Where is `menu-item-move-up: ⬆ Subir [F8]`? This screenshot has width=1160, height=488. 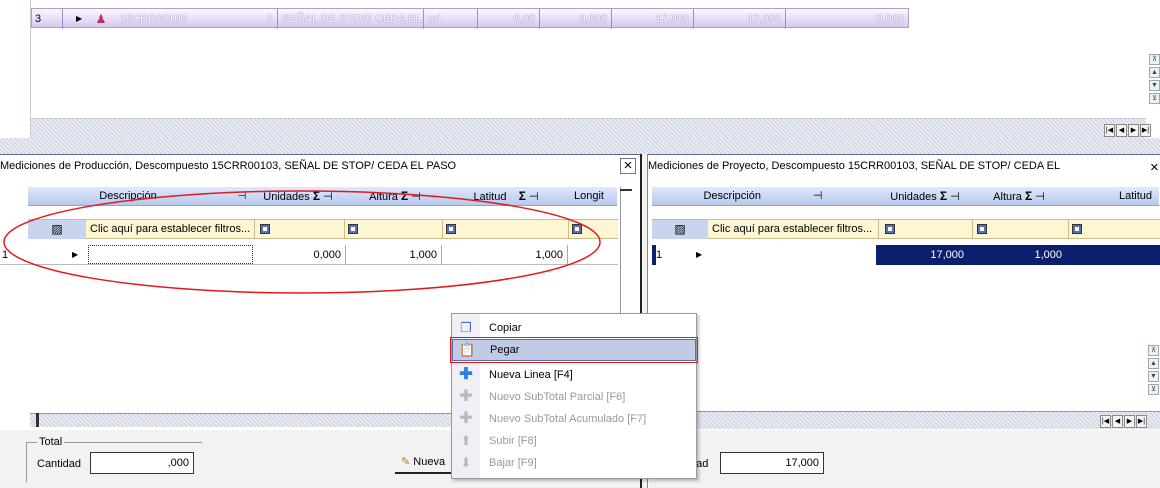
menu-item-move-up: ⬆ Subir [F8] is located at coordinates (574, 441).